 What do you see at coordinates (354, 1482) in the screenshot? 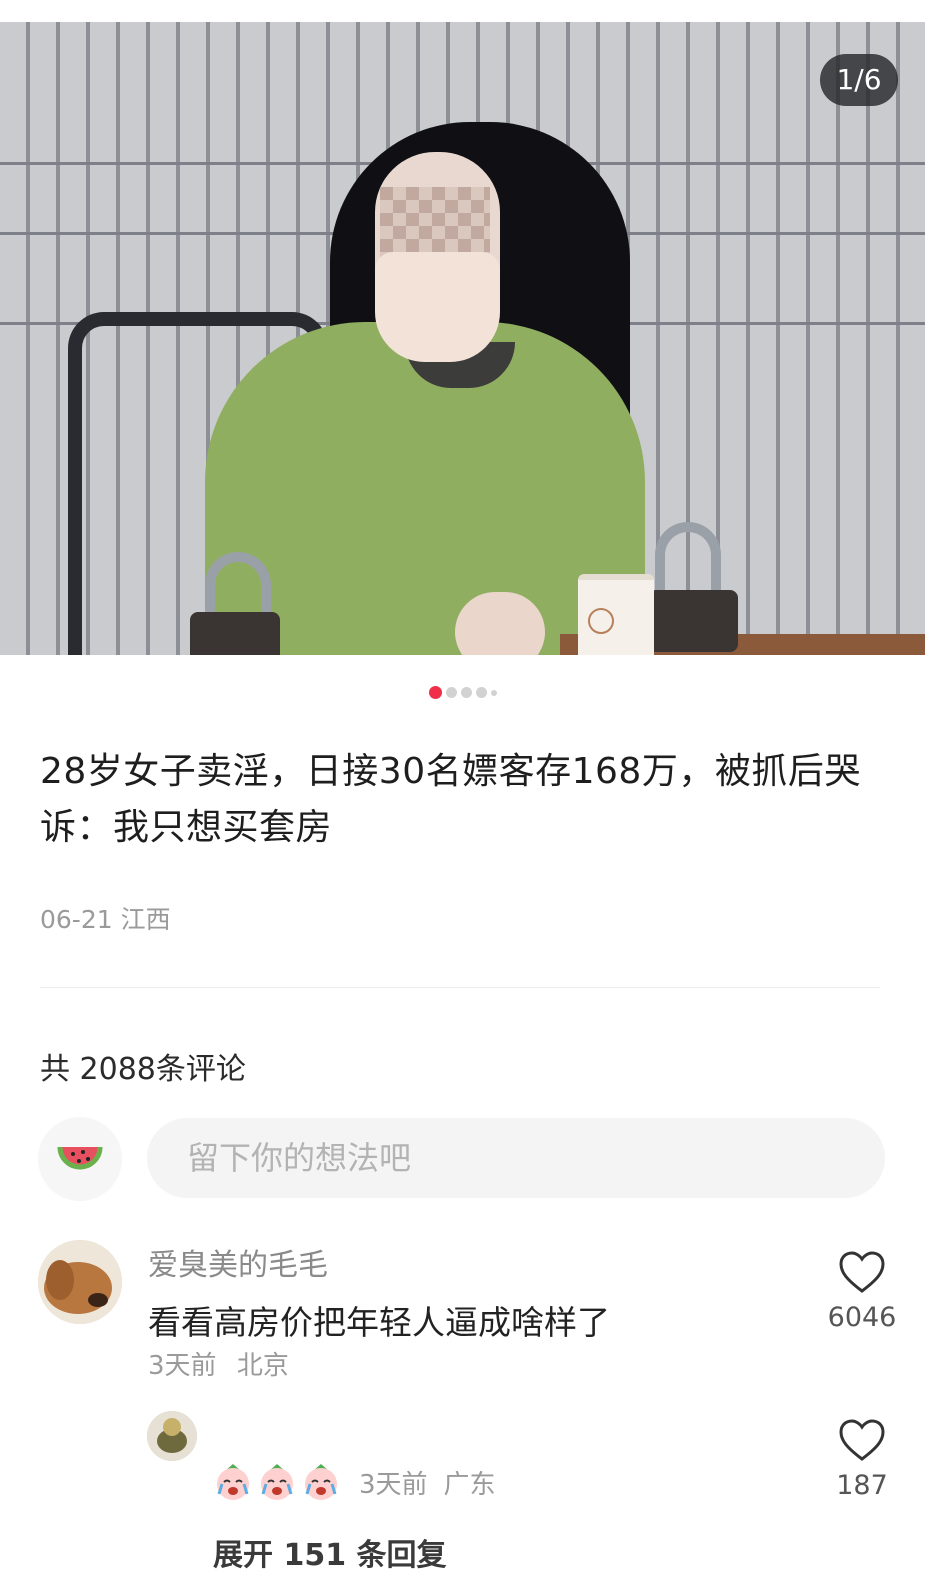
I see `reply-content: 3天前 广东` at bounding box center [354, 1482].